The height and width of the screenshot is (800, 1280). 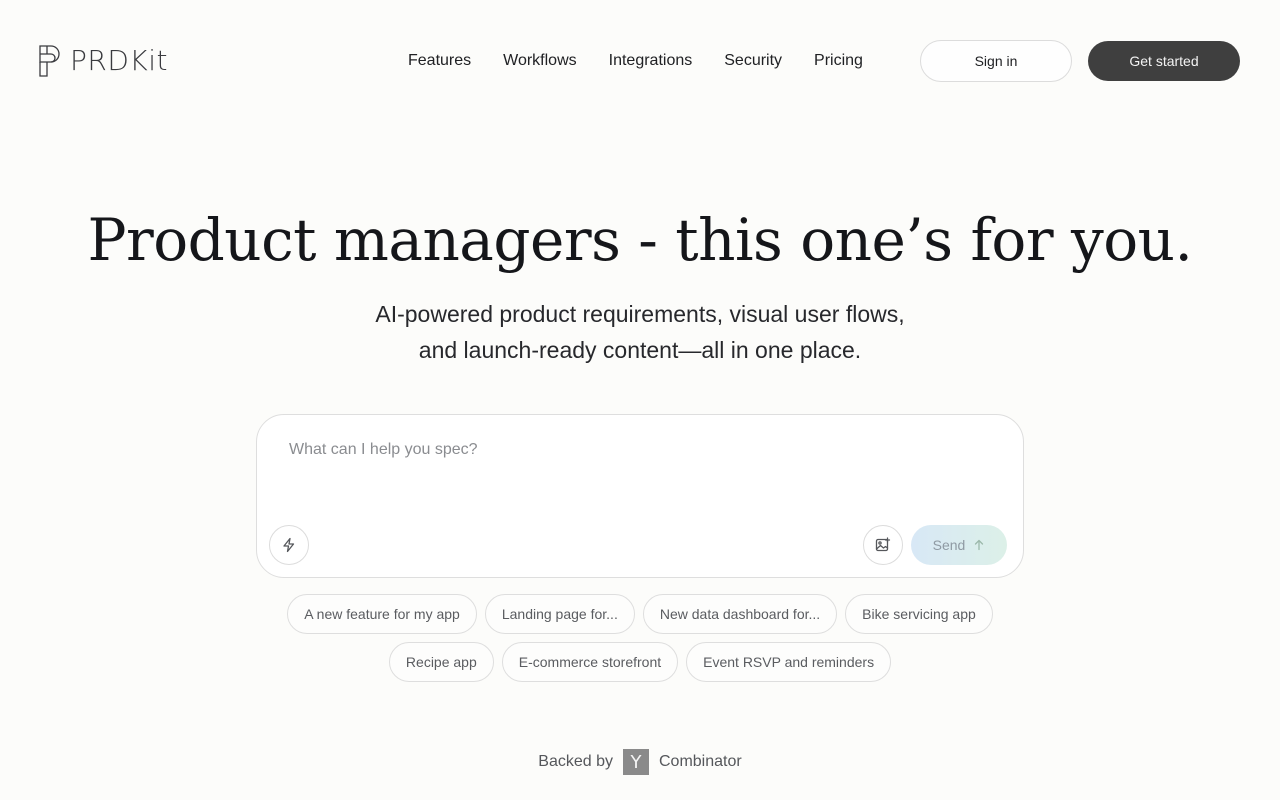 I want to click on prompt-box: Send, so click(x=640, y=496).